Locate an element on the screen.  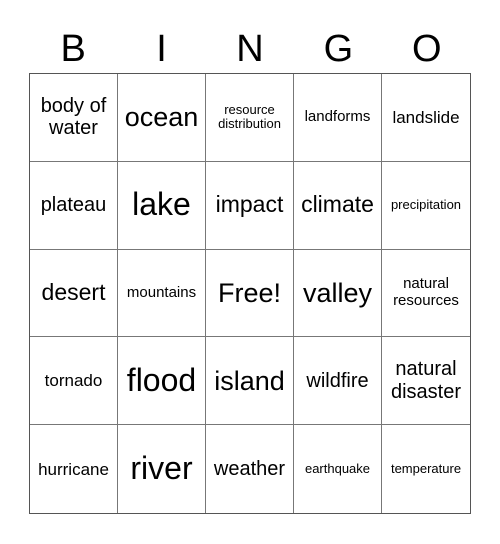
header-letter-n: N is located at coordinates (250, 49).